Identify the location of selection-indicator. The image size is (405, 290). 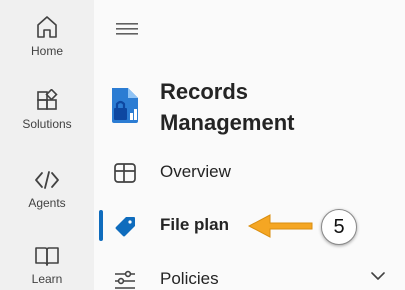
(101, 225).